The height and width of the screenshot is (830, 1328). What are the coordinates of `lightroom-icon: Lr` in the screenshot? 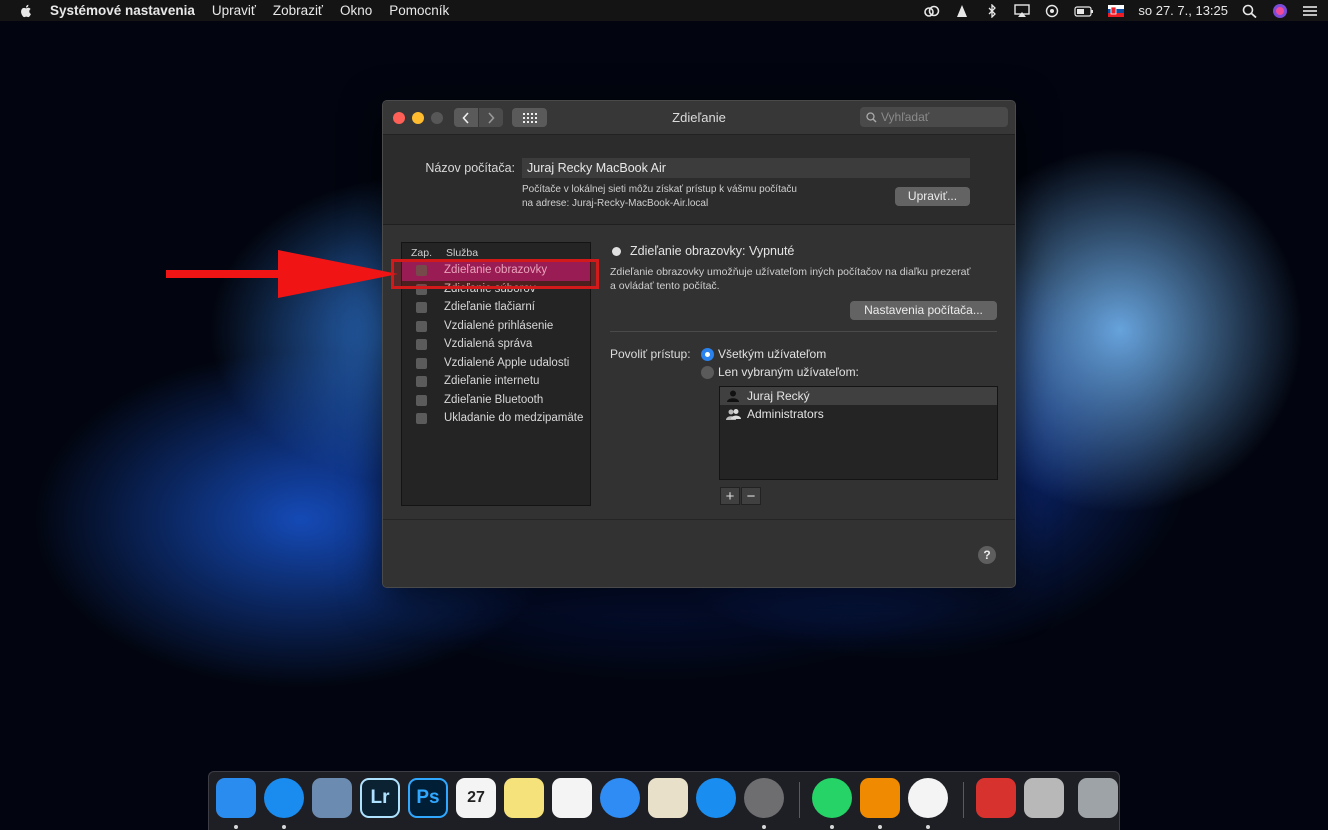 It's located at (380, 798).